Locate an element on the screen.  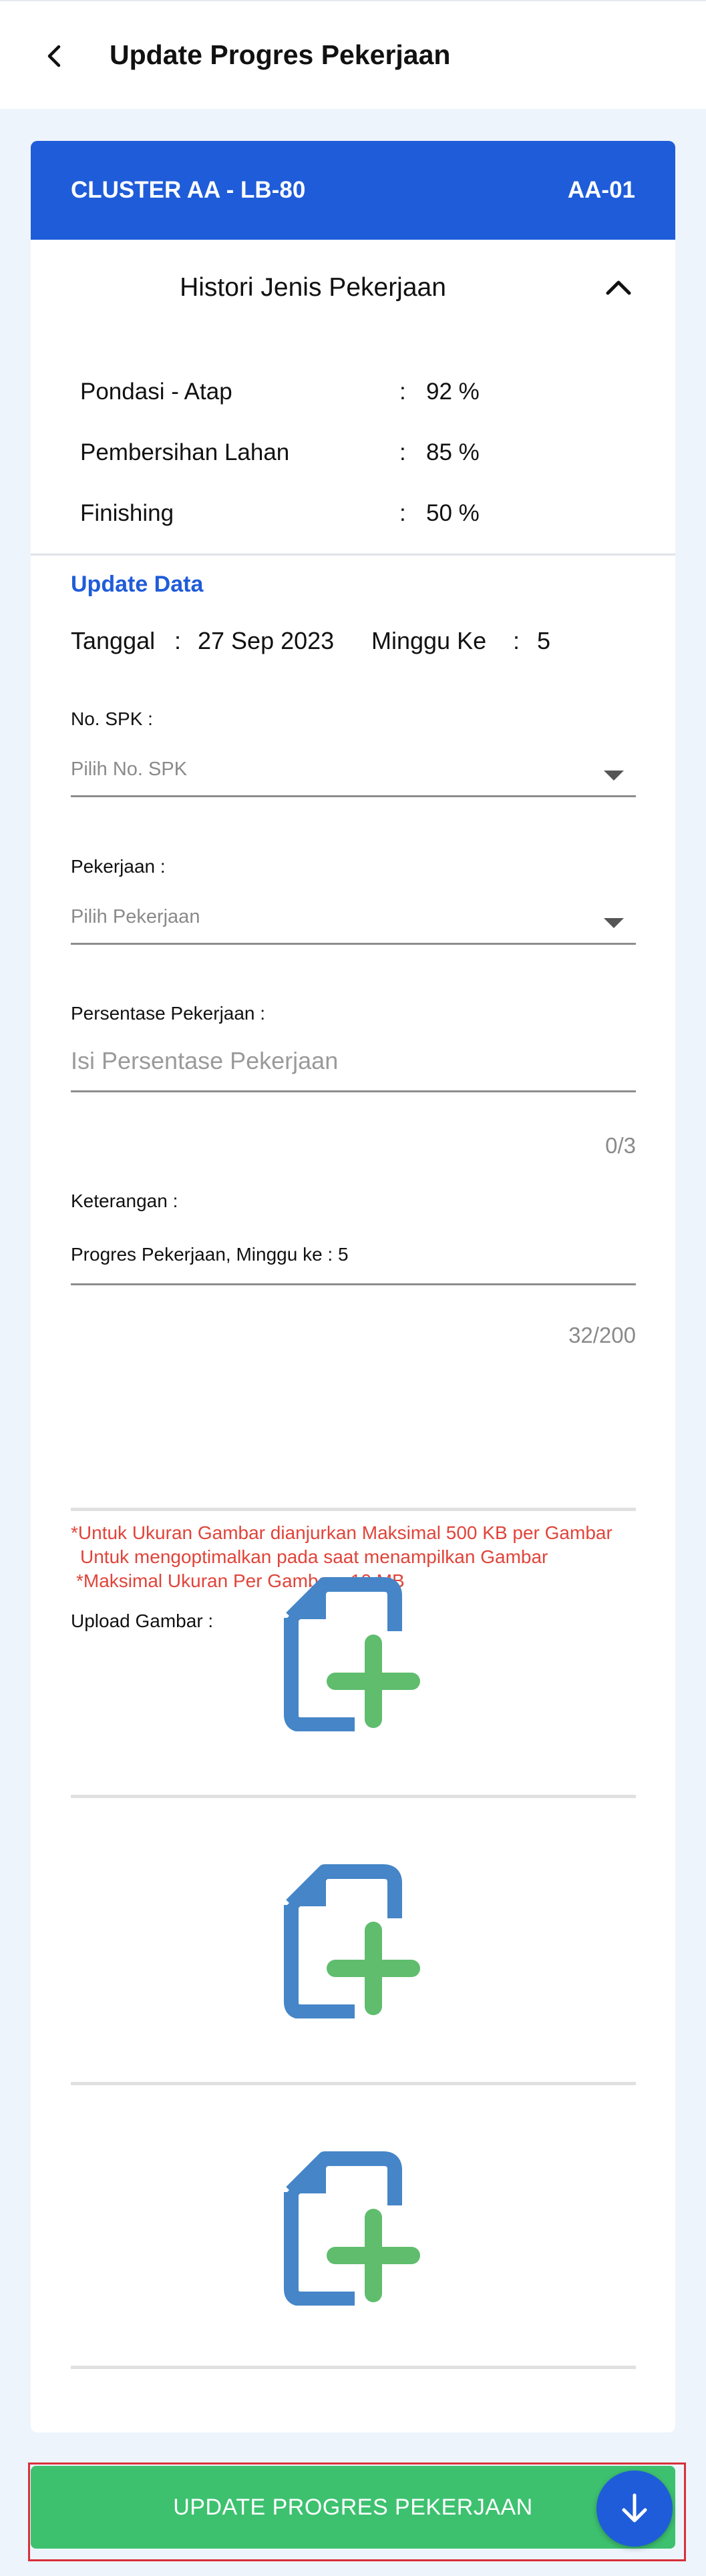
cluster-label: CLUSTER AA - LB-80 is located at coordinates (188, 190).